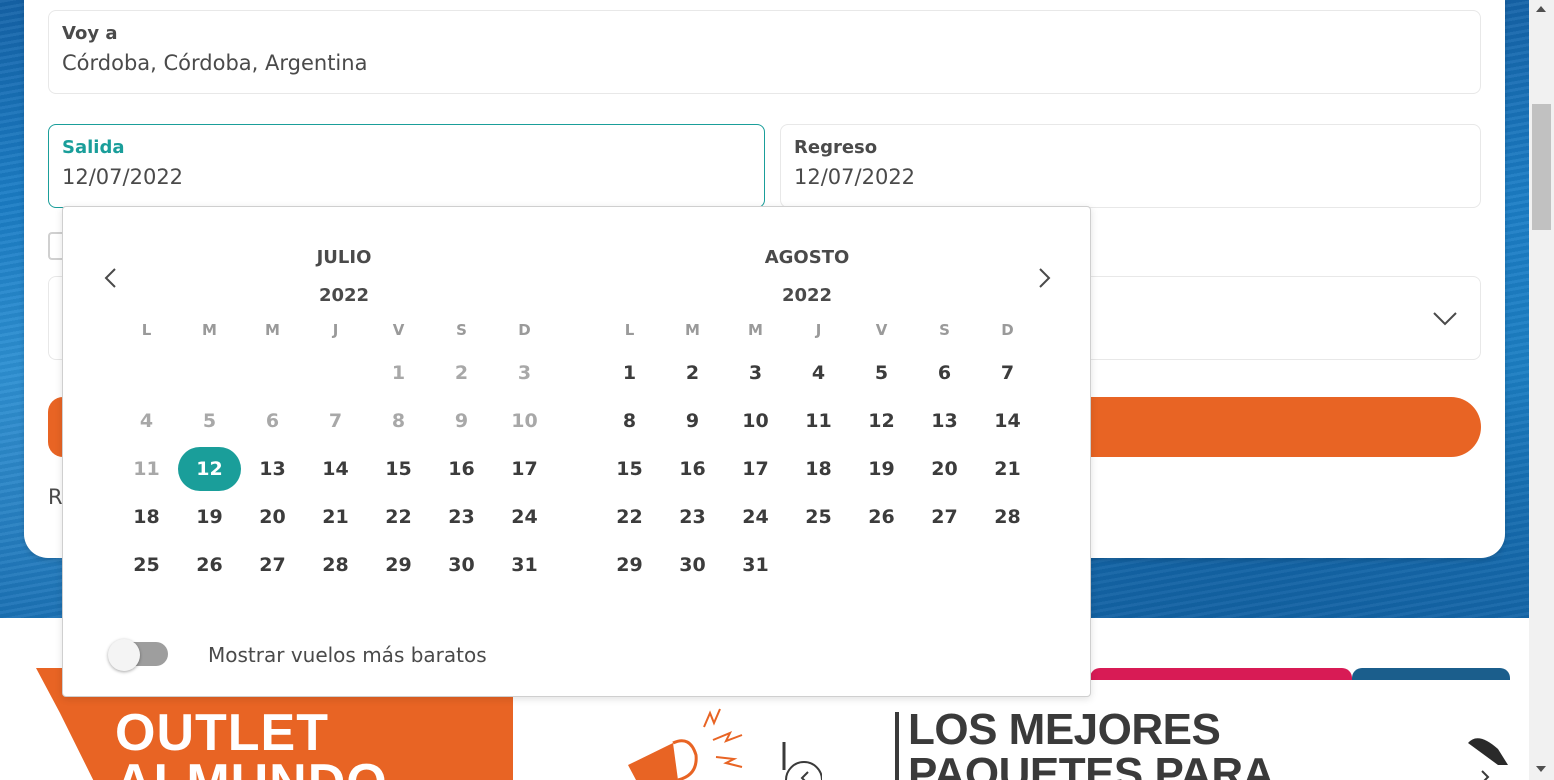 This screenshot has width=1554, height=780. Describe the element at coordinates (1488, 757) in the screenshot. I see `carousel-next-icon` at that location.